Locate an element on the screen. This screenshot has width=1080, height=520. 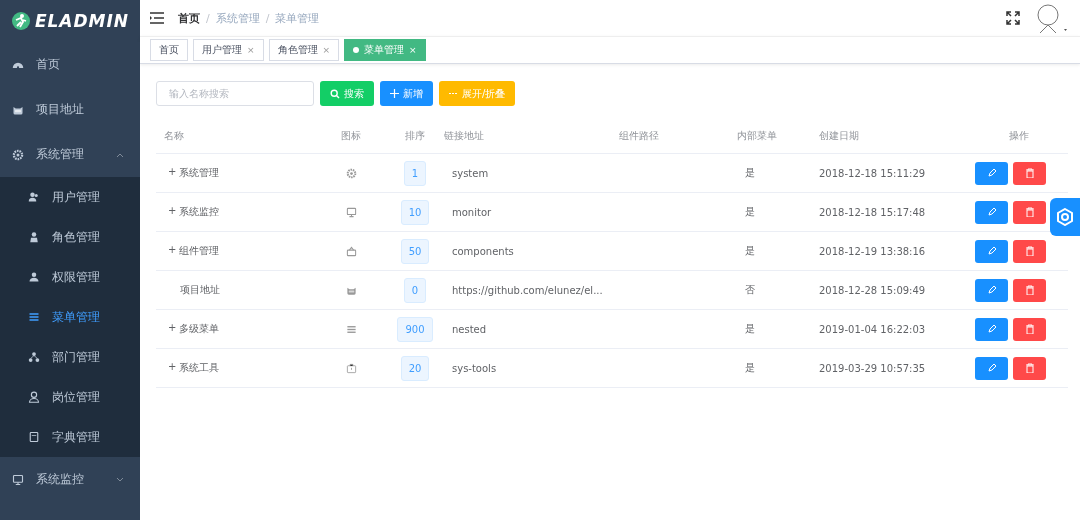
tree-node-label: 系统工具 is located at coordinates (199, 368).